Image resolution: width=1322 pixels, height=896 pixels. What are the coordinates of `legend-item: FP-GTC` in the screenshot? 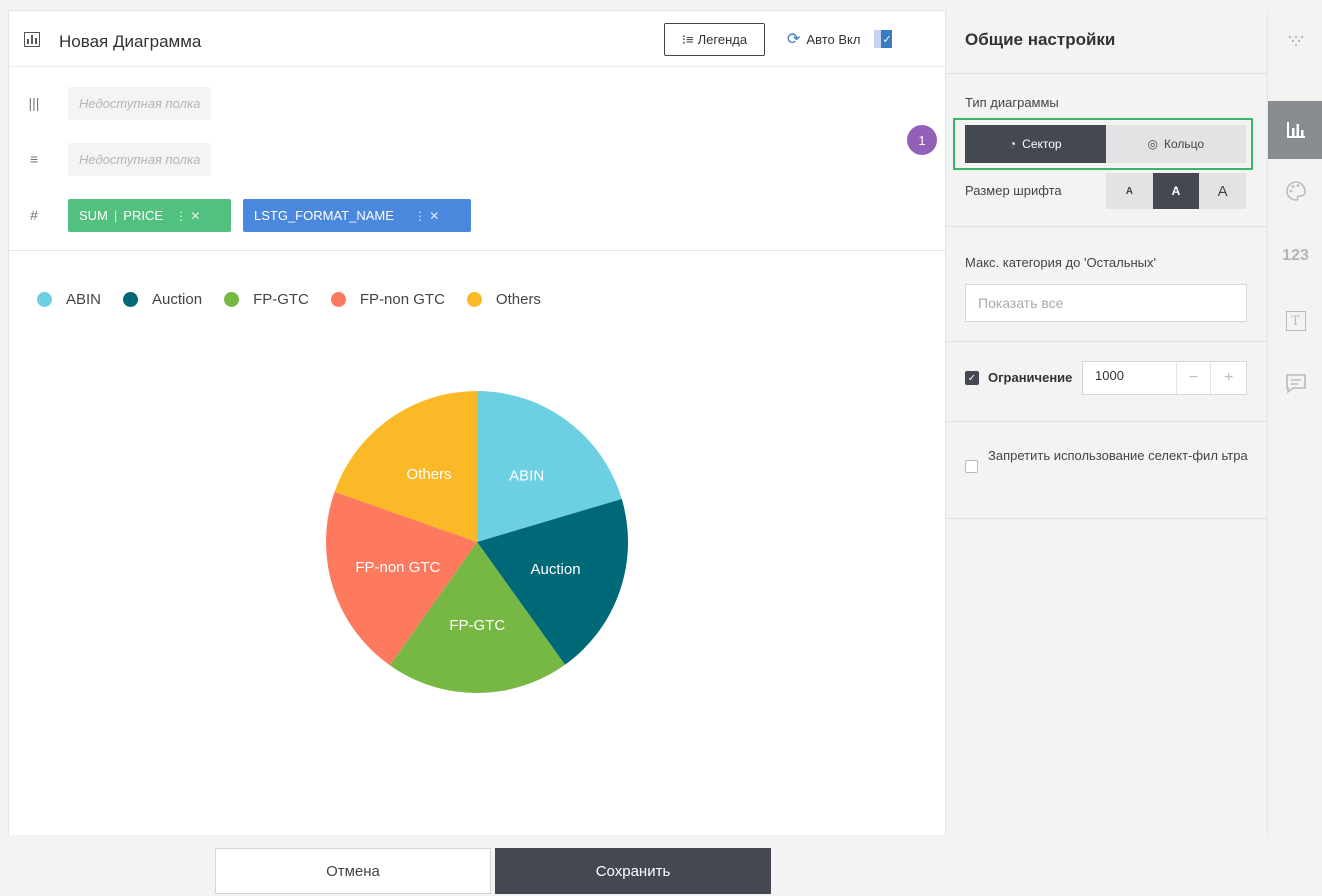 It's located at (266, 299).